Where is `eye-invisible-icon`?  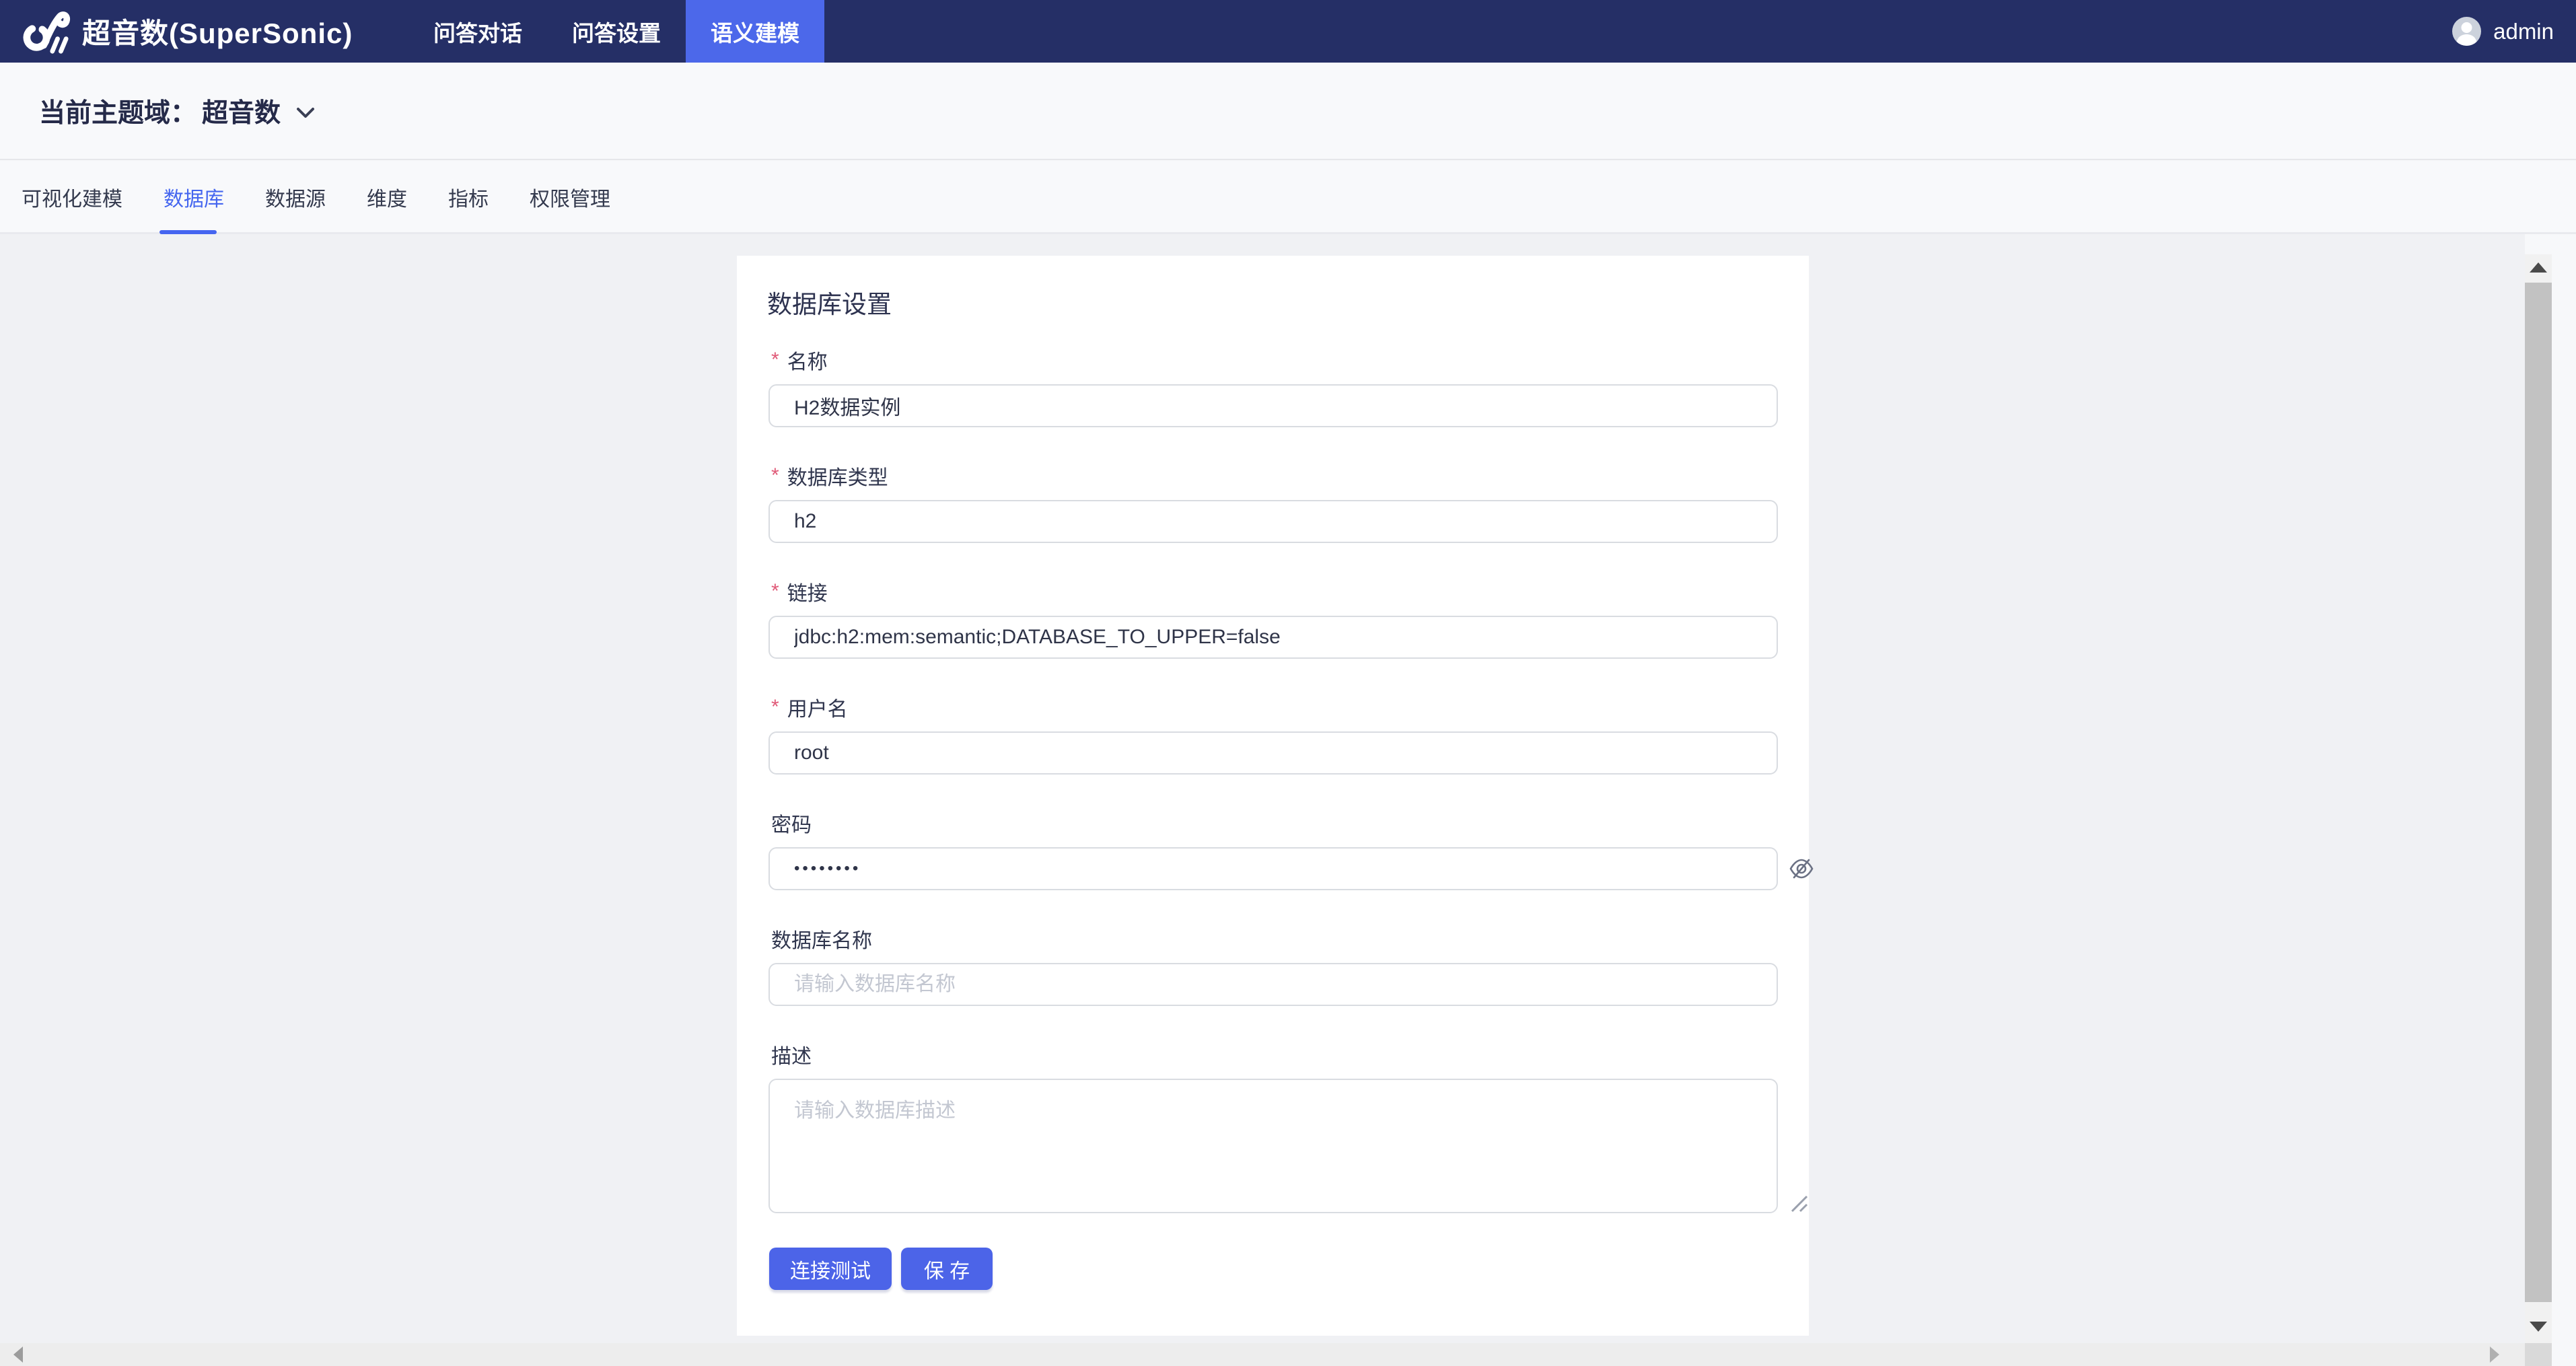 eye-invisible-icon is located at coordinates (1801, 868).